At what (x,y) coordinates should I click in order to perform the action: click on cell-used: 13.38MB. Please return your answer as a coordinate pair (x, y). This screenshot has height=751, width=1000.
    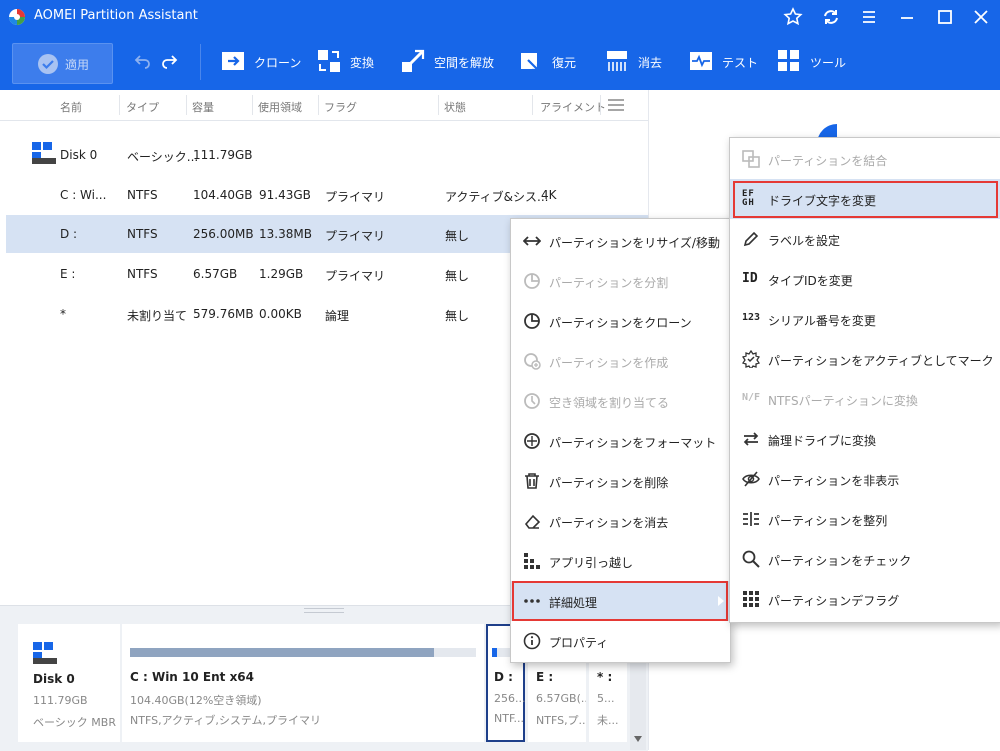
    Looking at the image, I should click on (285, 234).